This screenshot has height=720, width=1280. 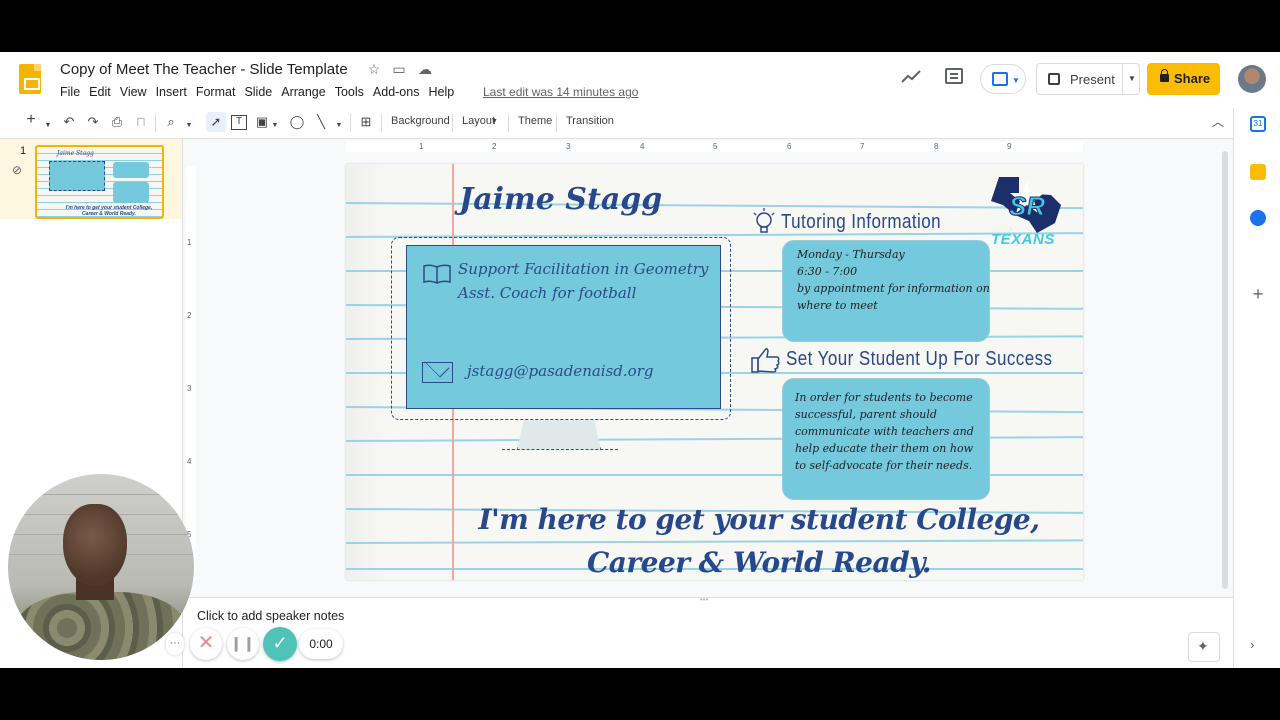 What do you see at coordinates (765, 360) in the screenshot?
I see `thumbs-up-icon` at bounding box center [765, 360].